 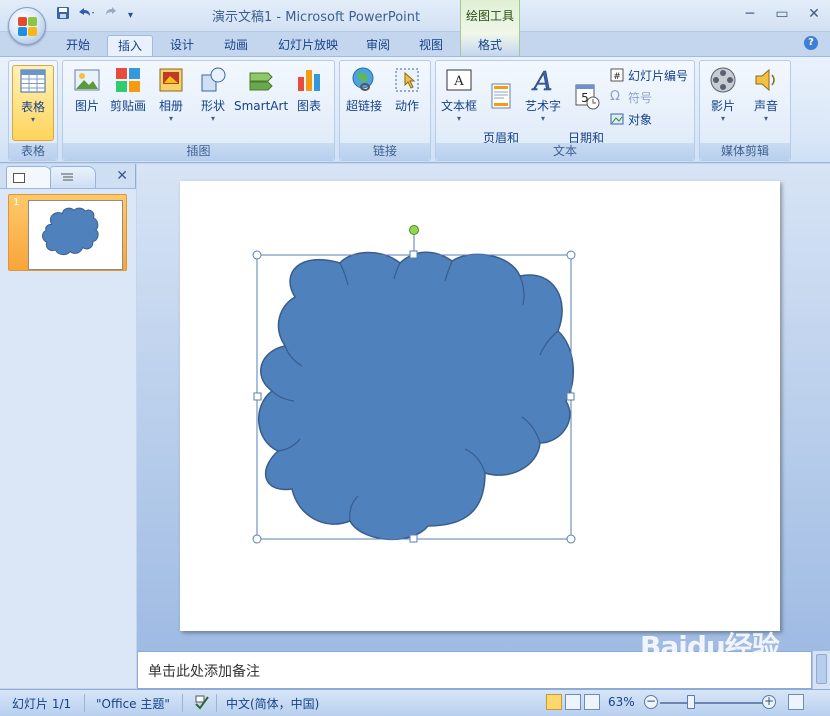 I want to click on svg-text: A, so click(x=458, y=81).